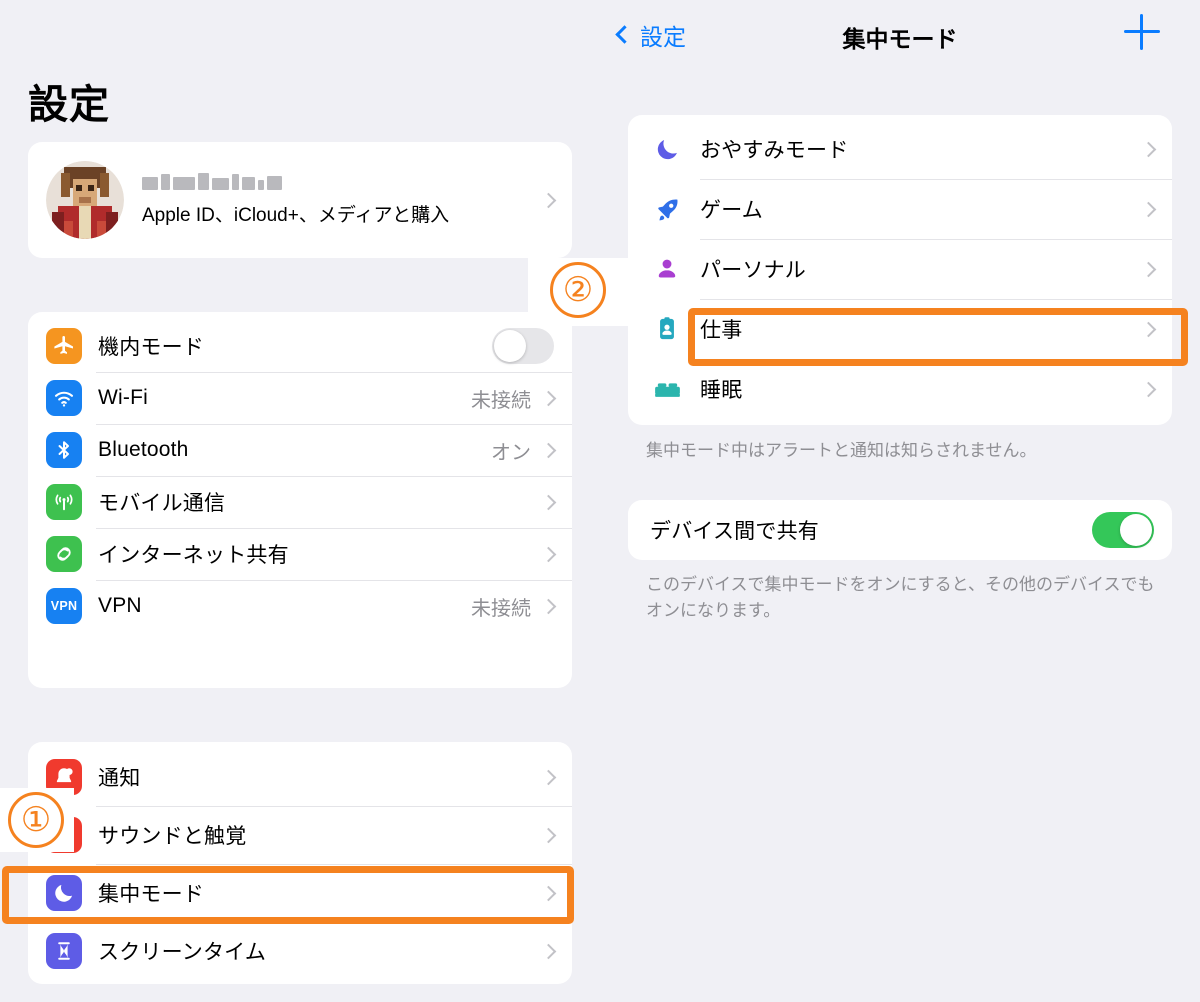 This screenshot has width=1200, height=1002. What do you see at coordinates (300, 200) in the screenshot?
I see `apple-id-card: Apple ID、iCloud+、メディアと購入` at bounding box center [300, 200].